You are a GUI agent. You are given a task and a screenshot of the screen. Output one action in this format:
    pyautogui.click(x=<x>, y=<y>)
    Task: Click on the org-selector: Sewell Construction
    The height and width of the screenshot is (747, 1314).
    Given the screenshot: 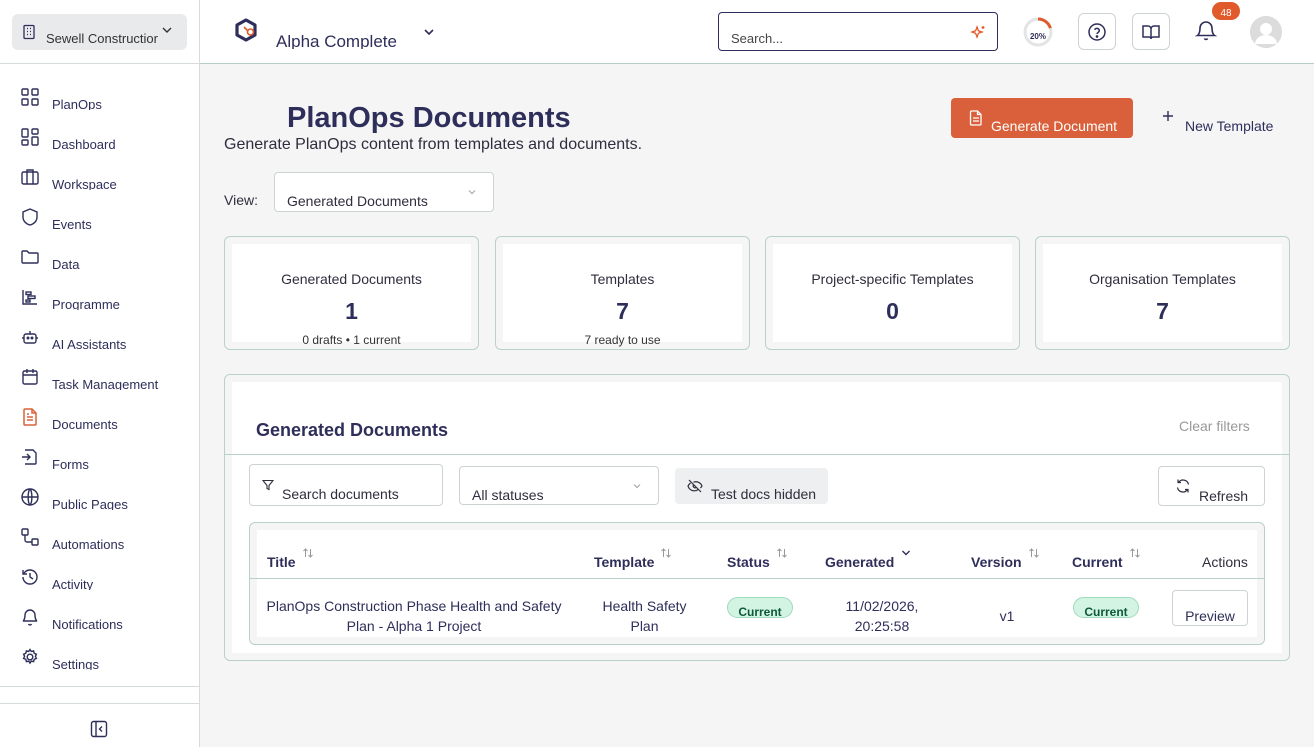 What is the action you would take?
    pyautogui.click(x=99, y=32)
    